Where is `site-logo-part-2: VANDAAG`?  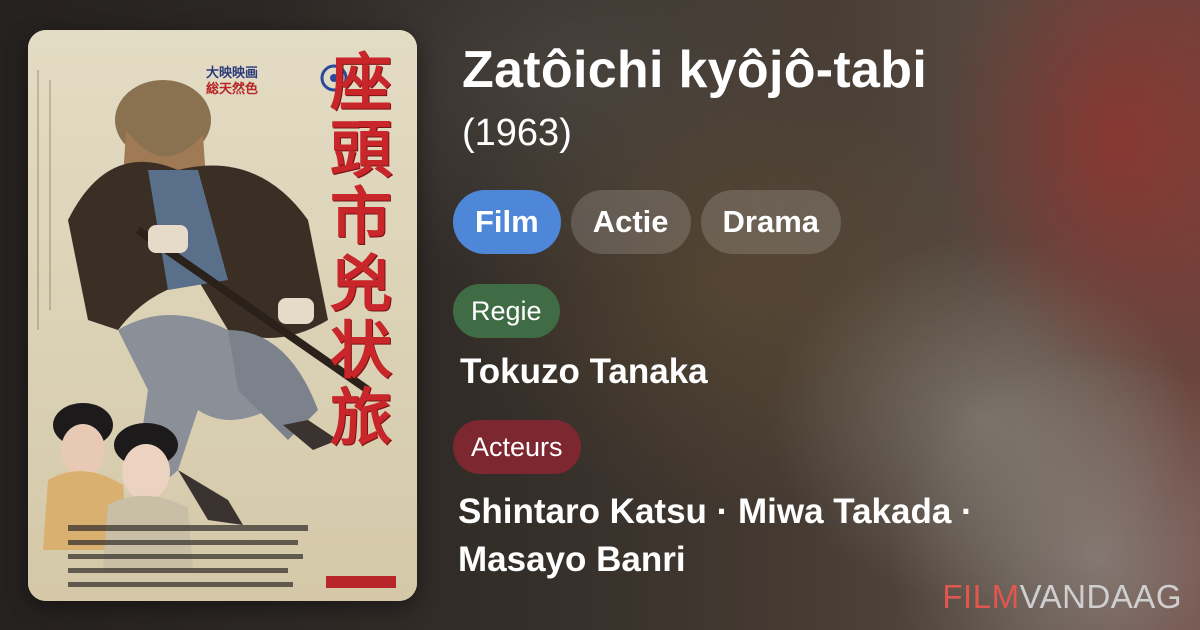
site-logo-part-2: VANDAAG is located at coordinates (1100, 596).